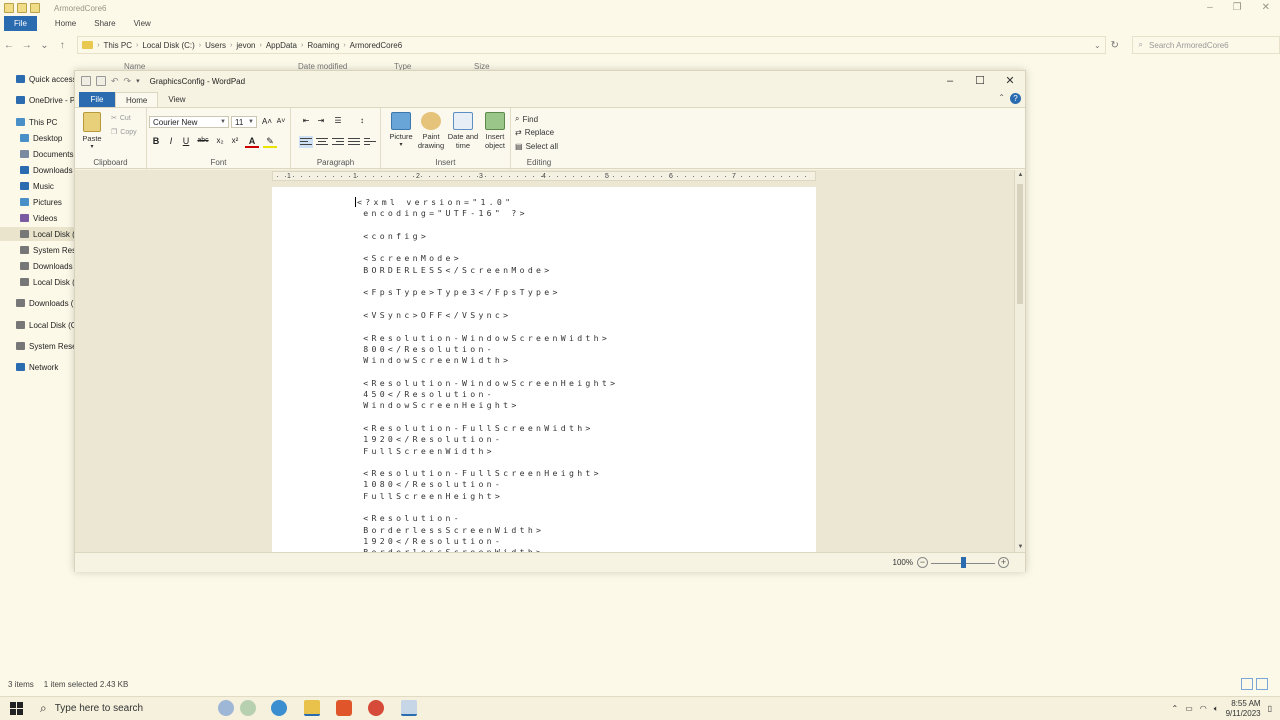  Describe the element at coordinates (267, 122) in the screenshot. I see `grow-font-icon: A˄` at that location.